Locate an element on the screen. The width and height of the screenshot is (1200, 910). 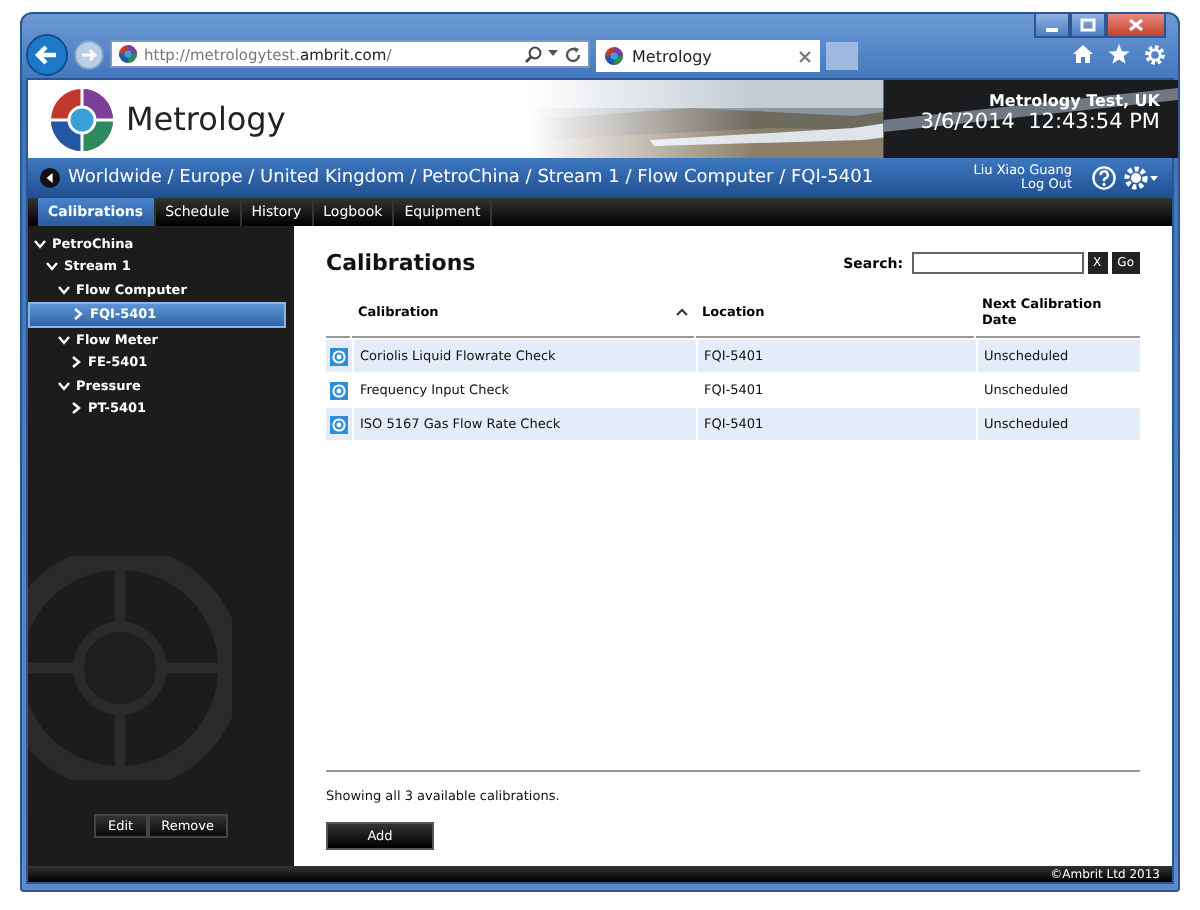
help-icon is located at coordinates (1104, 178).